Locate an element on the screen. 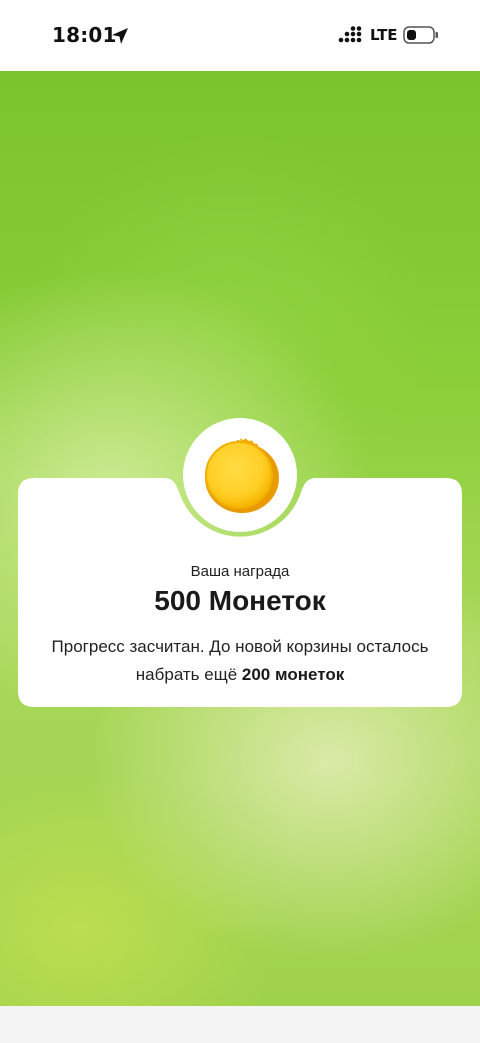  location-arrow-icon is located at coordinates (120, 36).